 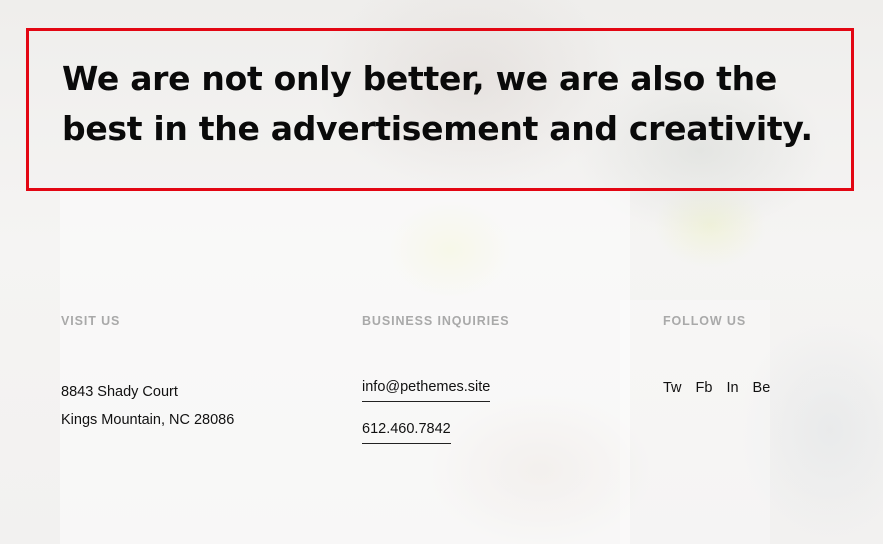 What do you see at coordinates (426, 389) in the screenshot?
I see `email-link: info@pethemes.site` at bounding box center [426, 389].